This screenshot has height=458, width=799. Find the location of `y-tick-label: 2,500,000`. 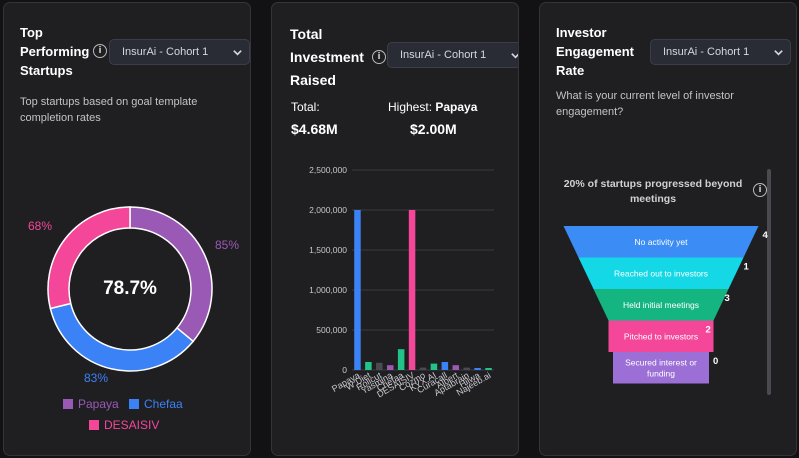

y-tick-label: 2,500,000 is located at coordinates (328, 170).